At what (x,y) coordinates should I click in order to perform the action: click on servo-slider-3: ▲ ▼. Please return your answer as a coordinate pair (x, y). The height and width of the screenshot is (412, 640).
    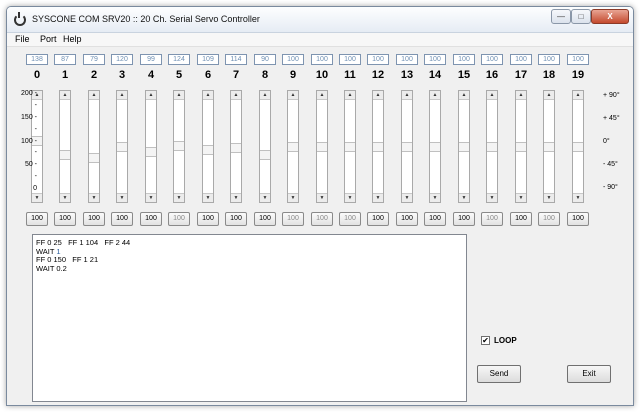
    Looking at the image, I should click on (122, 146).